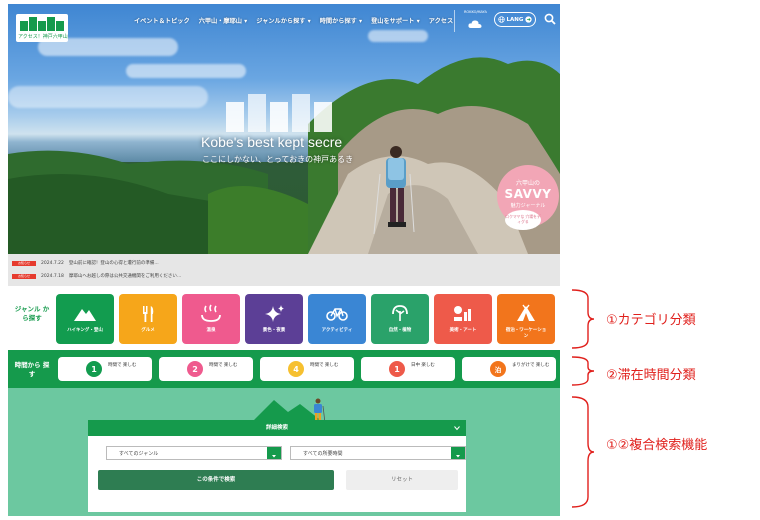 The width and height of the screenshot is (760, 520). Describe the element at coordinates (32, 313) in the screenshot. I see `genre-section-label: ジャンル から探す` at that location.